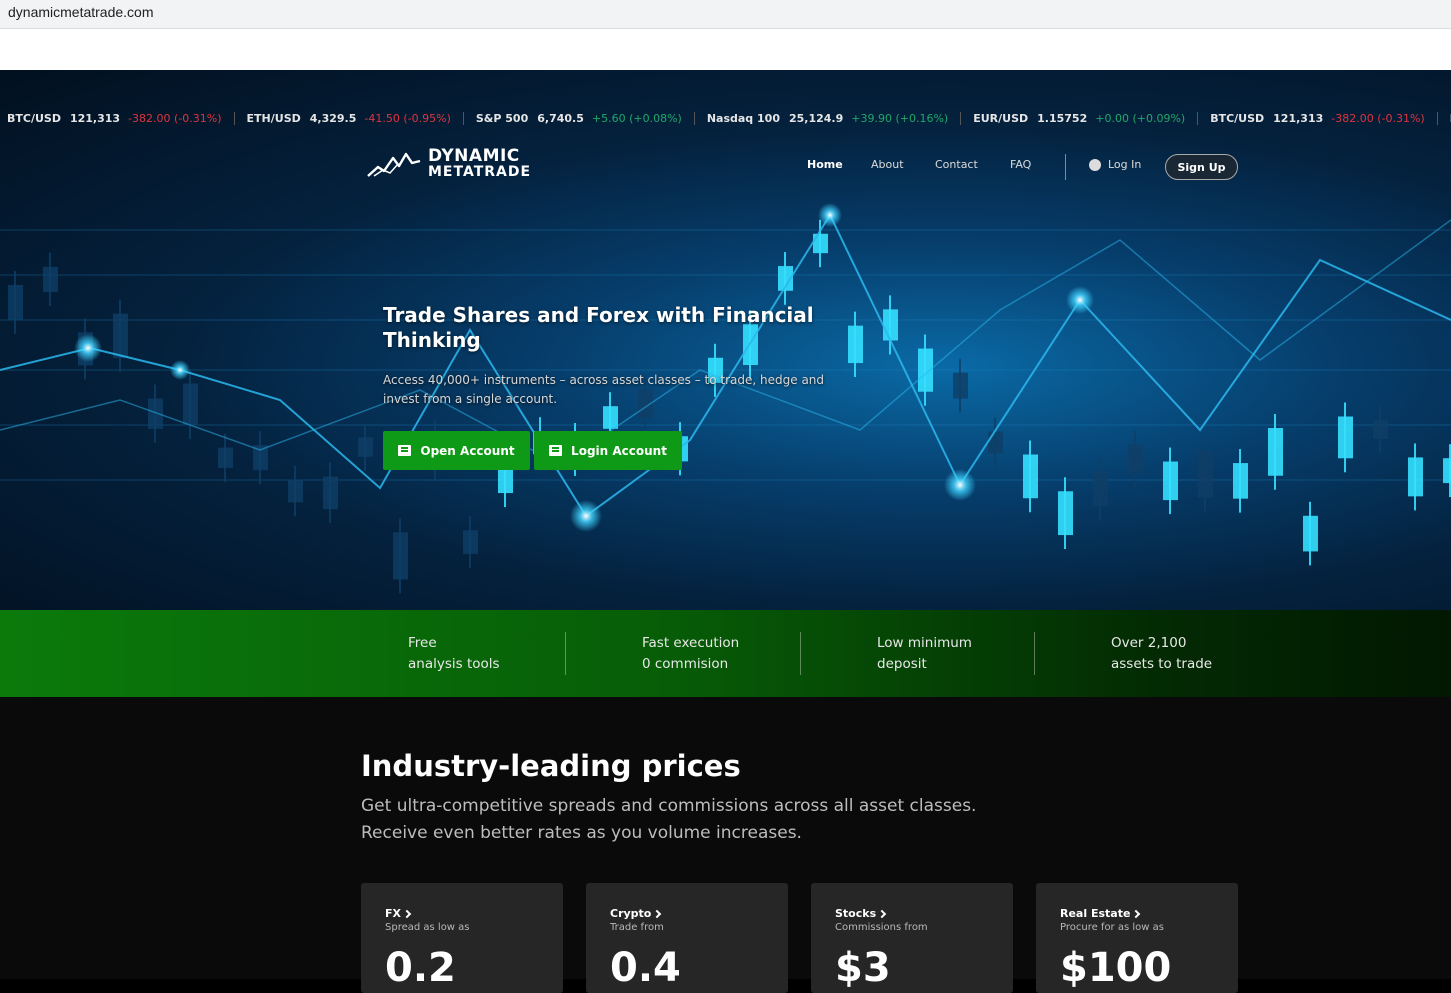 The width and height of the screenshot is (1451, 993). What do you see at coordinates (1443, 118) in the screenshot?
I see `ticker-item: ETH/USD4,329.5` at bounding box center [1443, 118].